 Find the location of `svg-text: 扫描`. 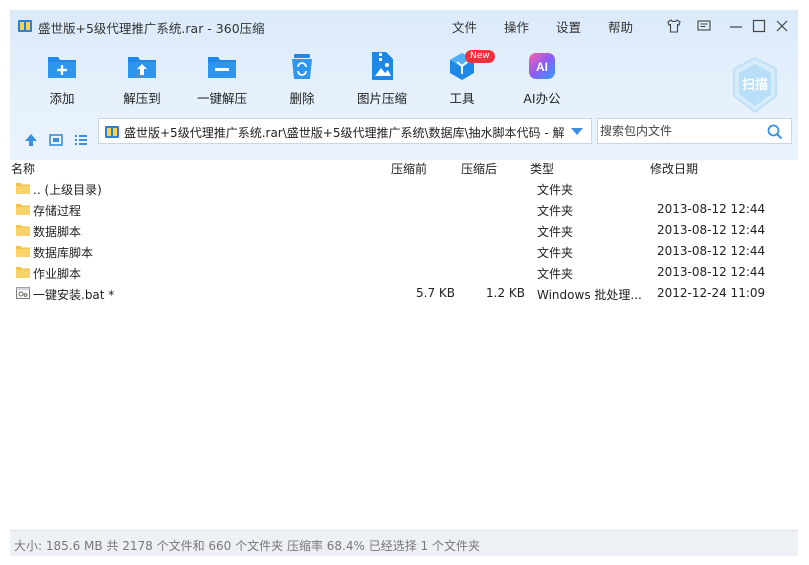

svg-text: 扫描 is located at coordinates (755, 85).